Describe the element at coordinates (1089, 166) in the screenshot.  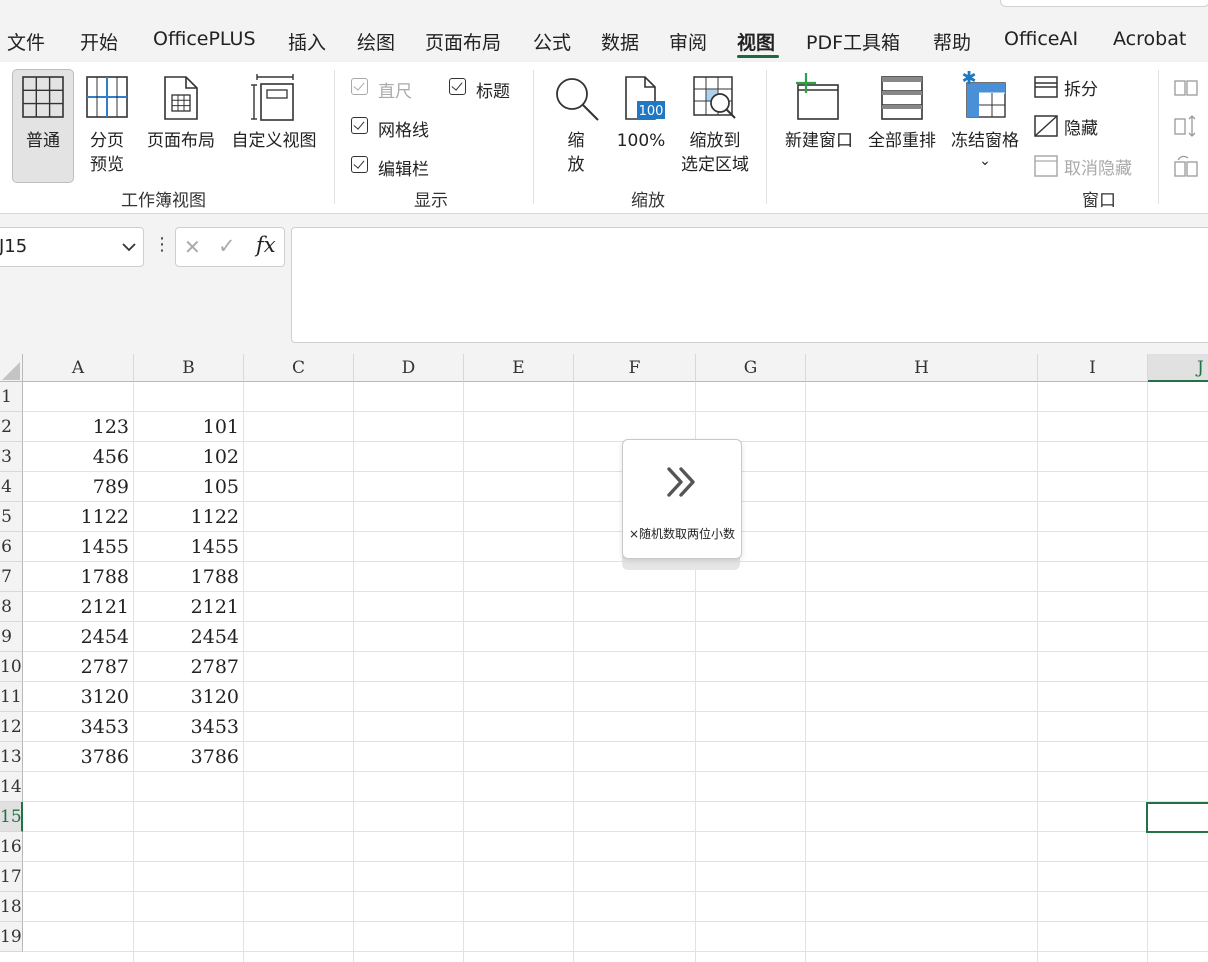
I see `unhide-button: 取消隐藏` at that location.